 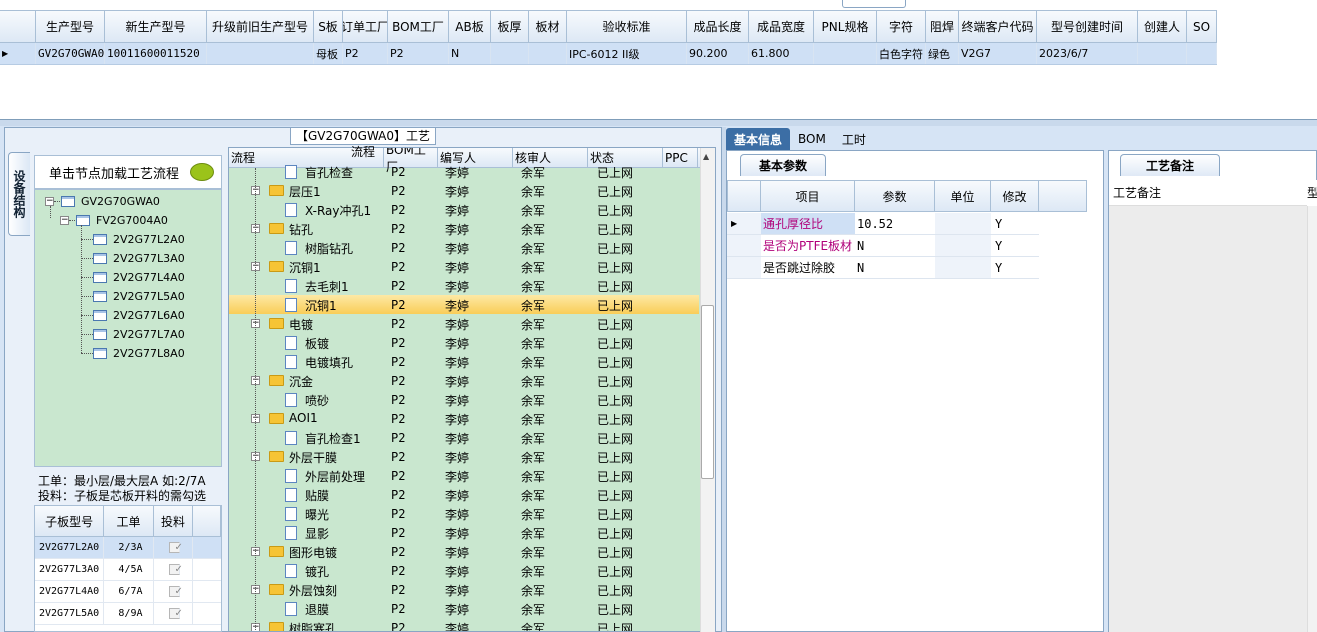 What do you see at coordinates (464, 475) in the screenshot?
I see `flow-row: 外层前处理 P2 李婷 余军 已上网` at bounding box center [464, 475].